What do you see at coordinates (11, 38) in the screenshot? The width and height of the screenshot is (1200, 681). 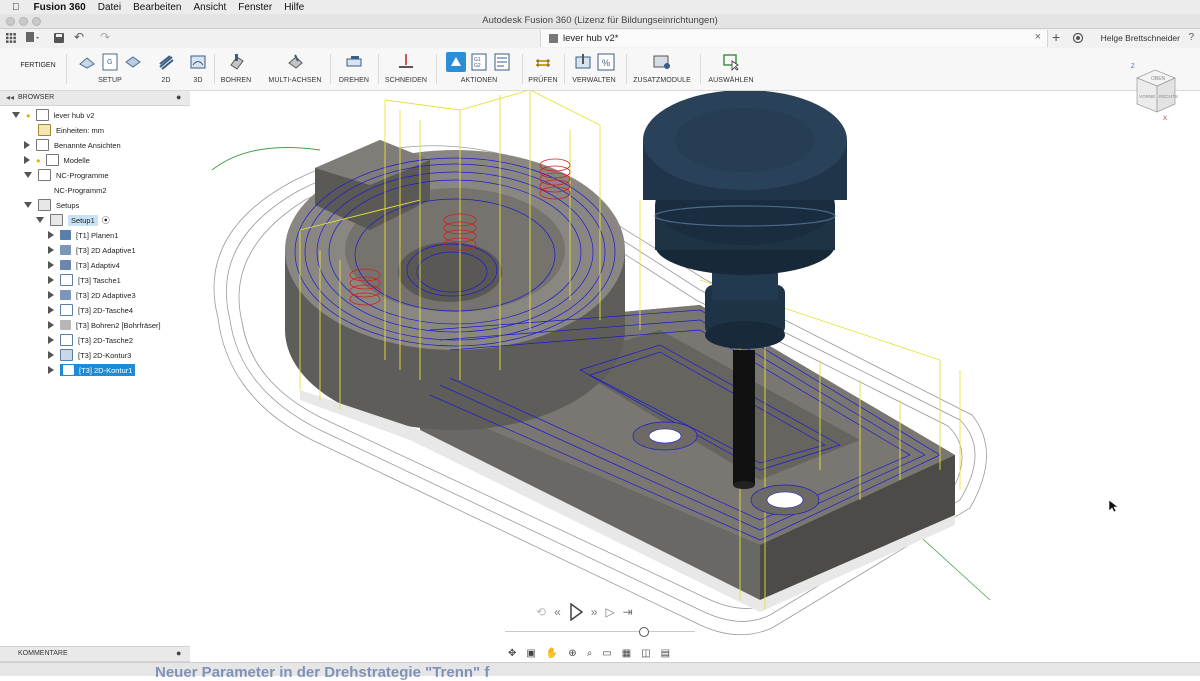 I see `data-panel-grid-icon` at bounding box center [11, 38].